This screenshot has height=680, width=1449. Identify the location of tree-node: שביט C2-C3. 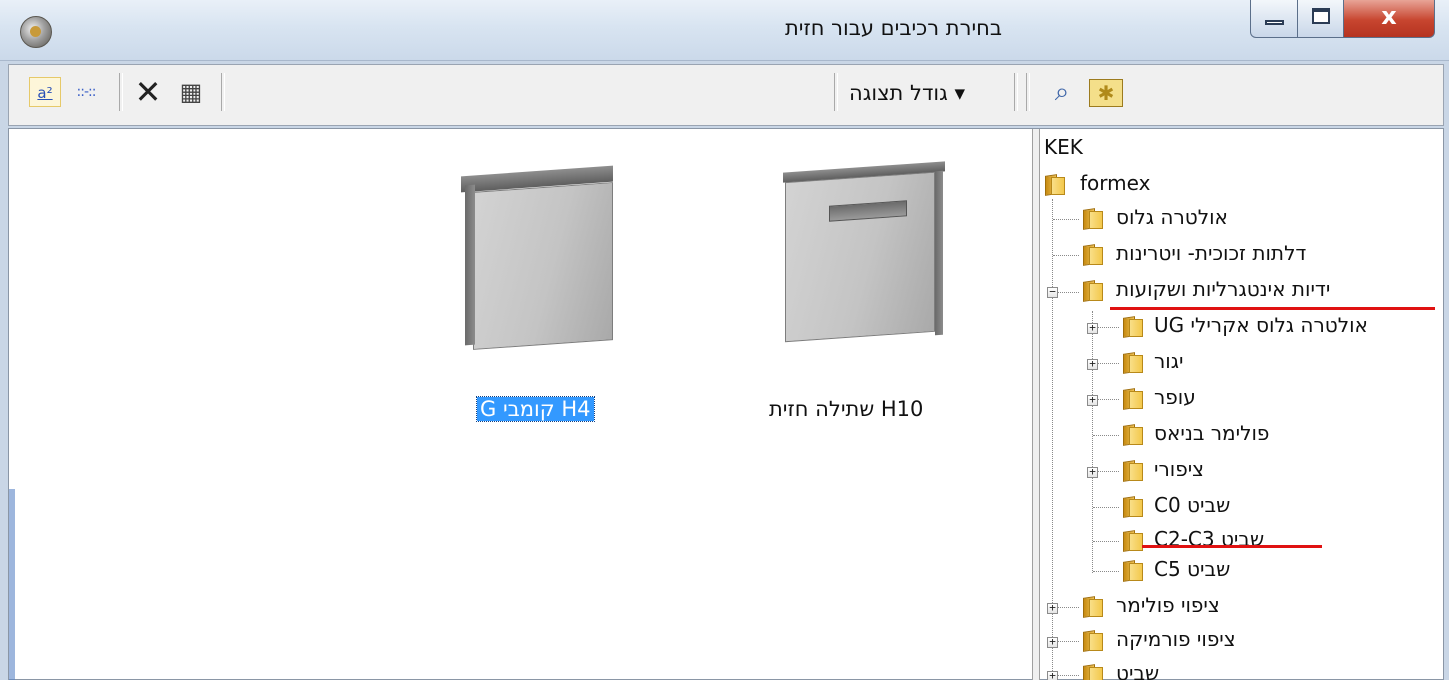
(1242, 542).